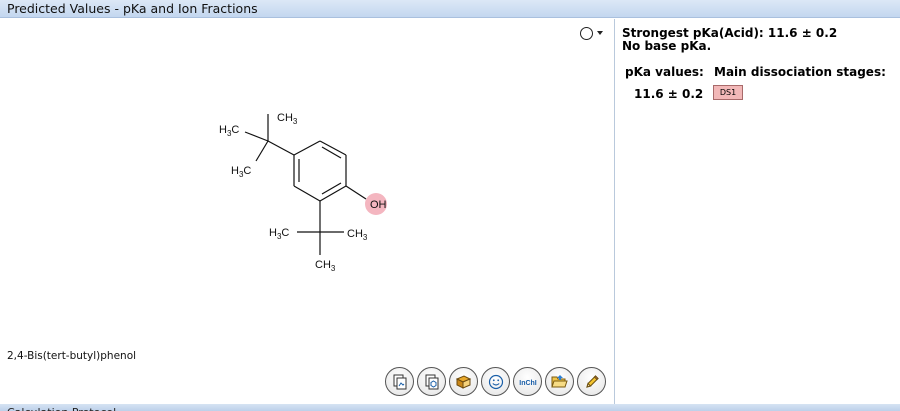 Image resolution: width=900 pixels, height=411 pixels. Describe the element at coordinates (247, 171) in the screenshot. I see `c-label-lower: C` at that location.